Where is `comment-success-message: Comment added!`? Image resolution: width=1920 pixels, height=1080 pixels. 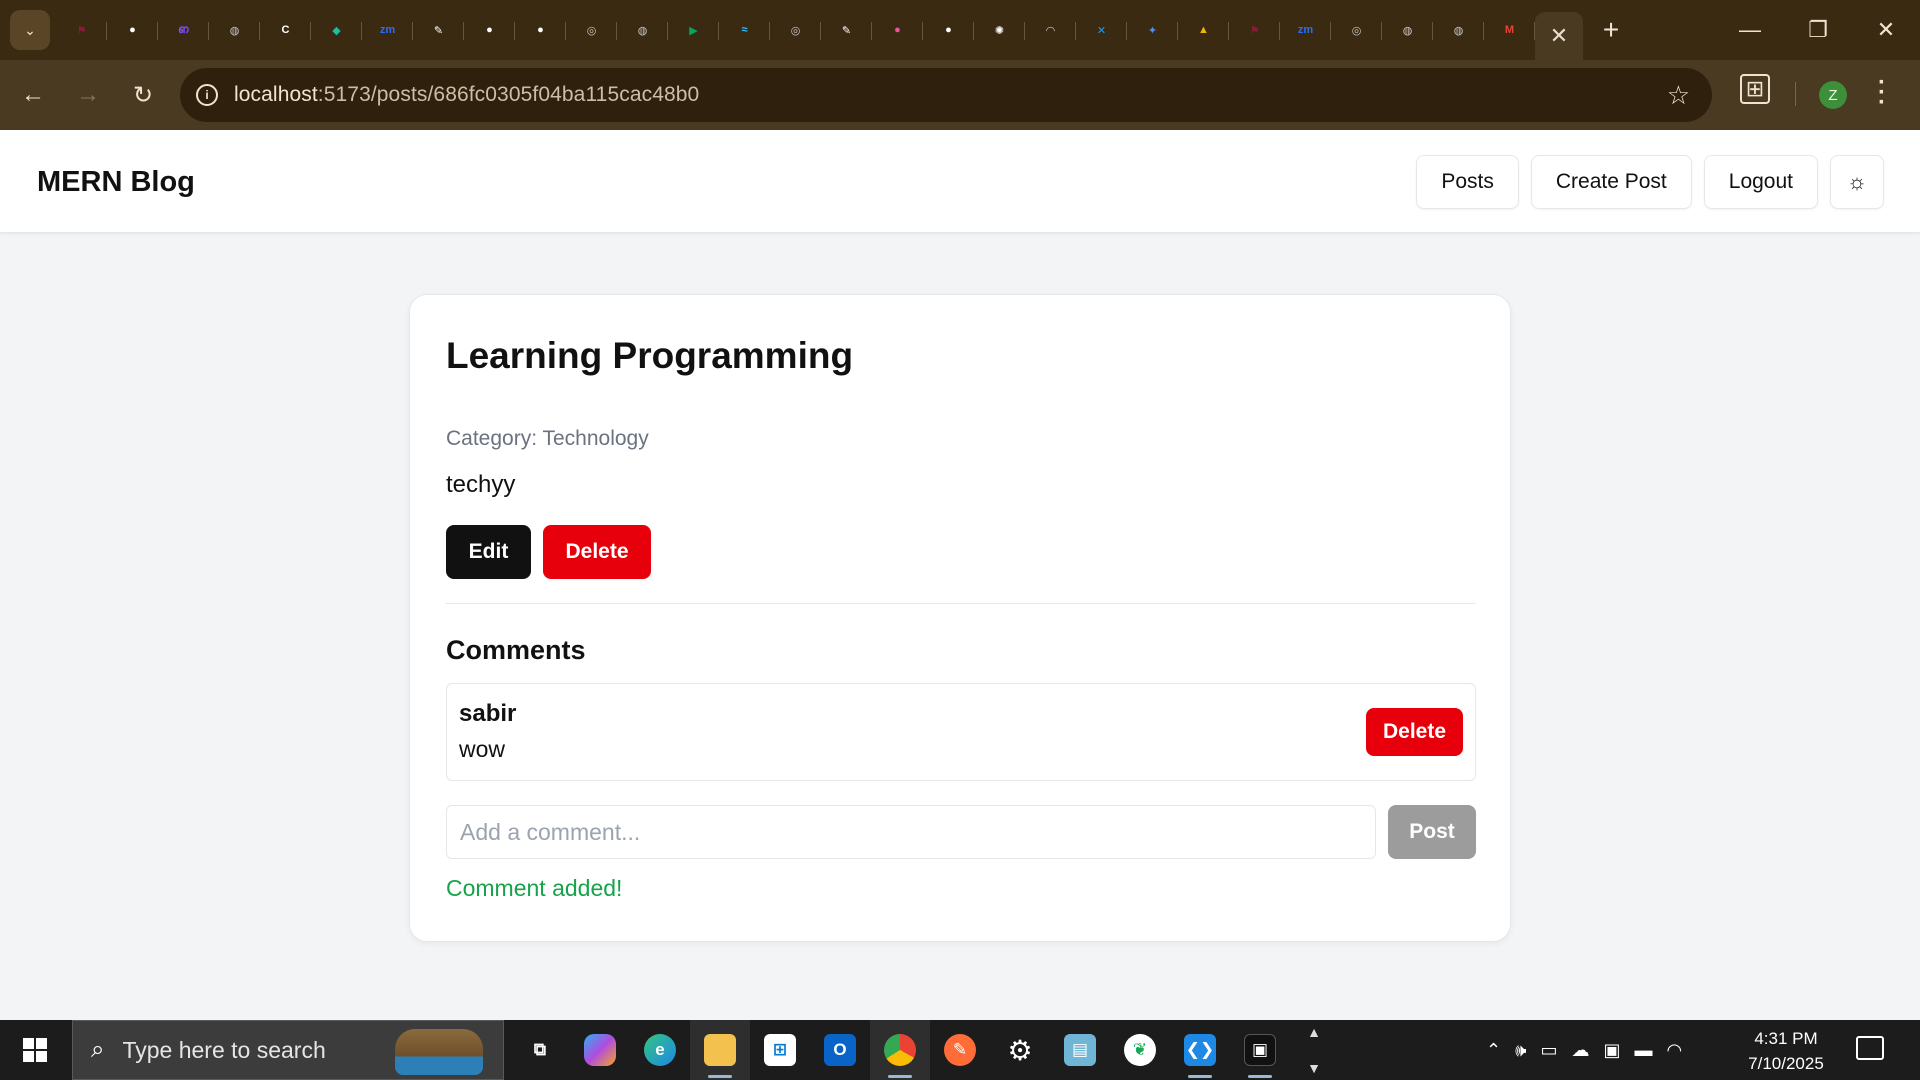 comment-success-message: Comment added! is located at coordinates (534, 888).